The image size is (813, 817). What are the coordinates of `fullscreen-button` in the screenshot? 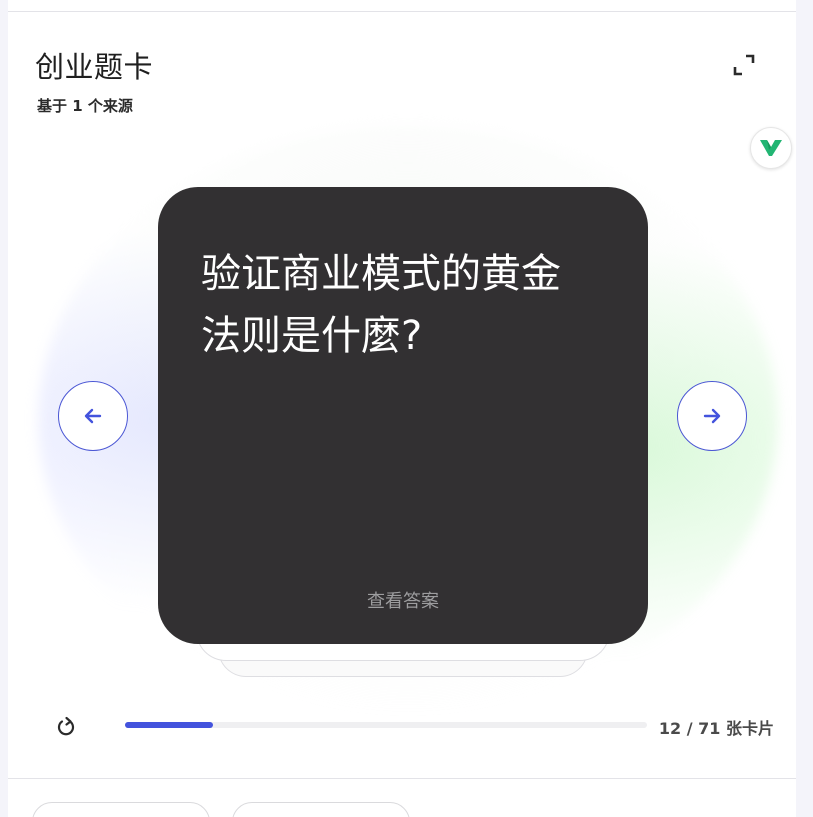 It's located at (744, 65).